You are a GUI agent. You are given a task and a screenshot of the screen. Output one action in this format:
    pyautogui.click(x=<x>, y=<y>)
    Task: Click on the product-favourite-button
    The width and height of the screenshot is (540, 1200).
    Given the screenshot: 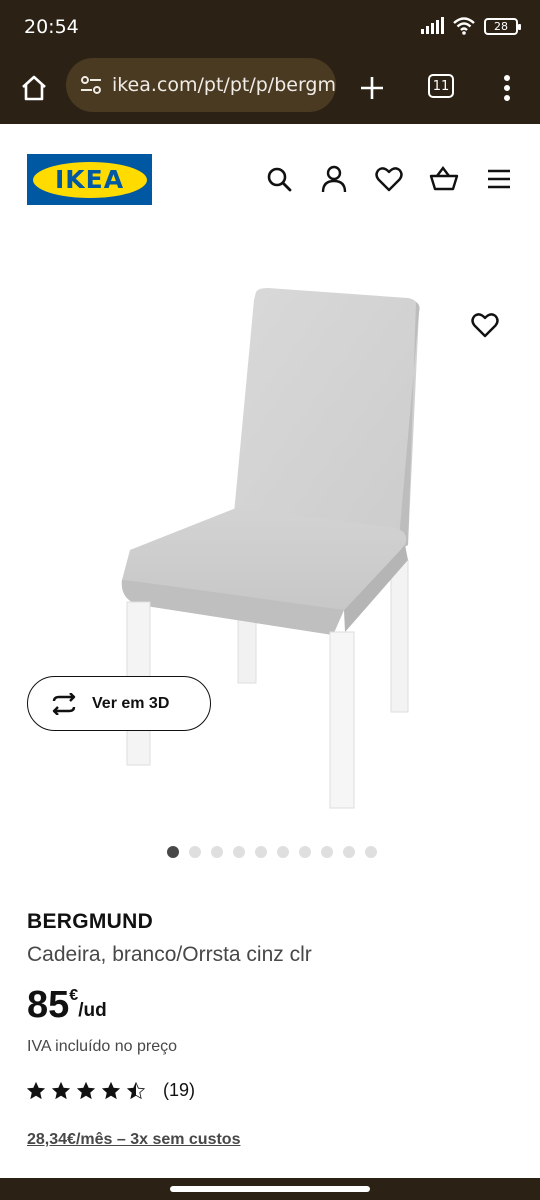 What is the action you would take?
    pyautogui.click(x=485, y=325)
    